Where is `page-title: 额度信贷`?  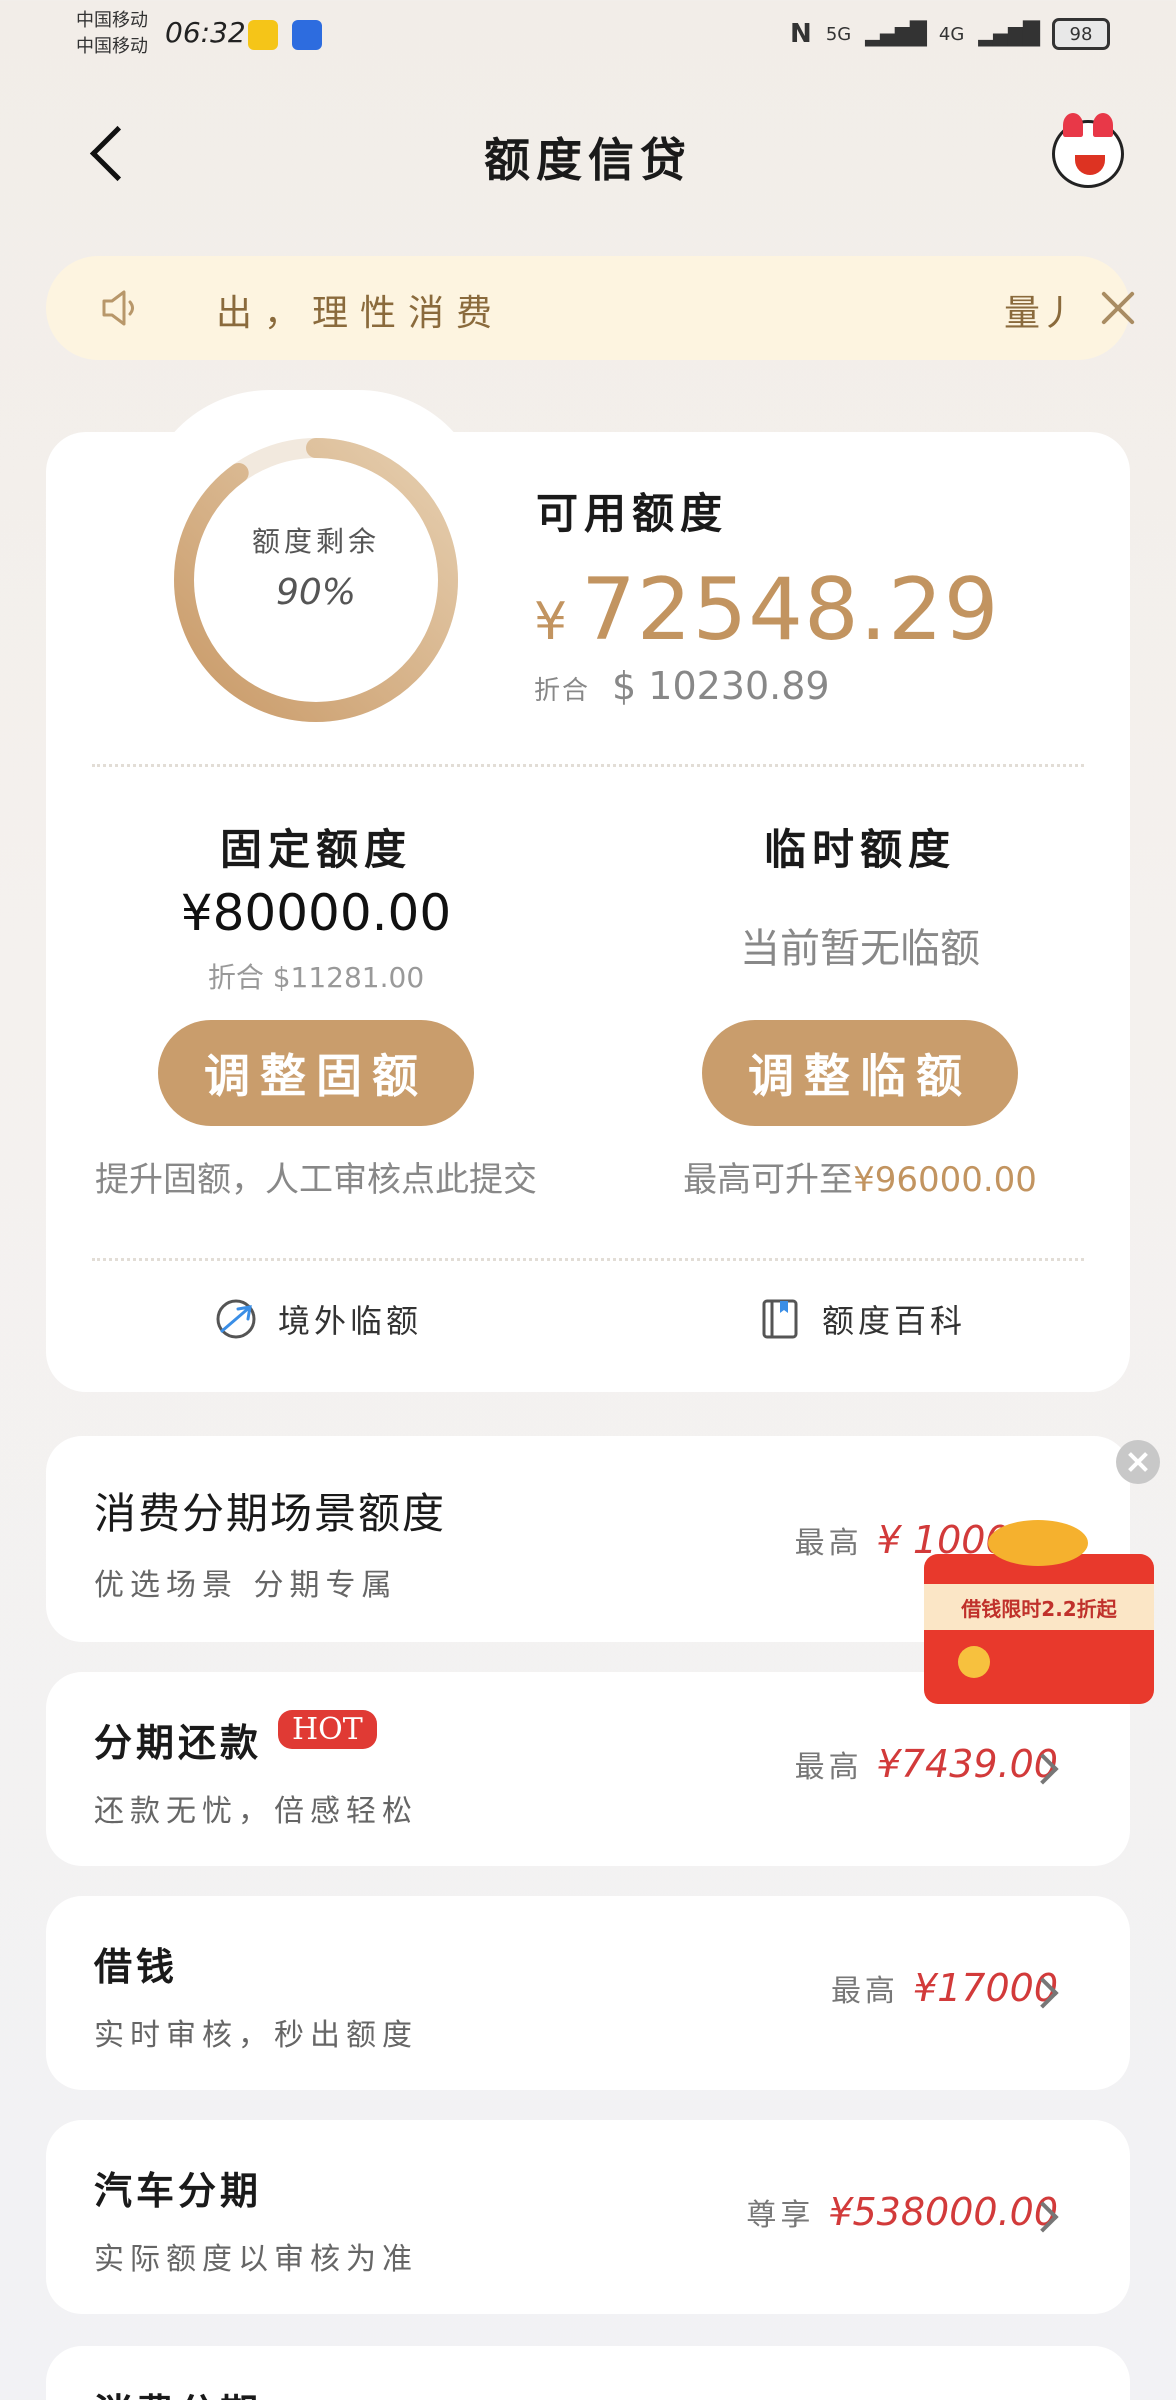
page-title: 额度信贷 is located at coordinates (588, 160).